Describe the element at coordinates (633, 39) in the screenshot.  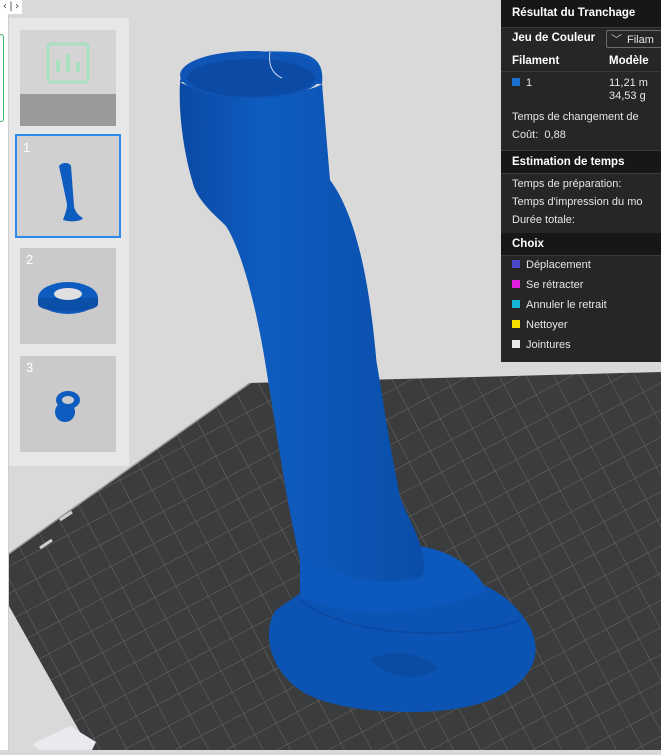
I see `color-scheme-select: ﹀ Filam` at that location.